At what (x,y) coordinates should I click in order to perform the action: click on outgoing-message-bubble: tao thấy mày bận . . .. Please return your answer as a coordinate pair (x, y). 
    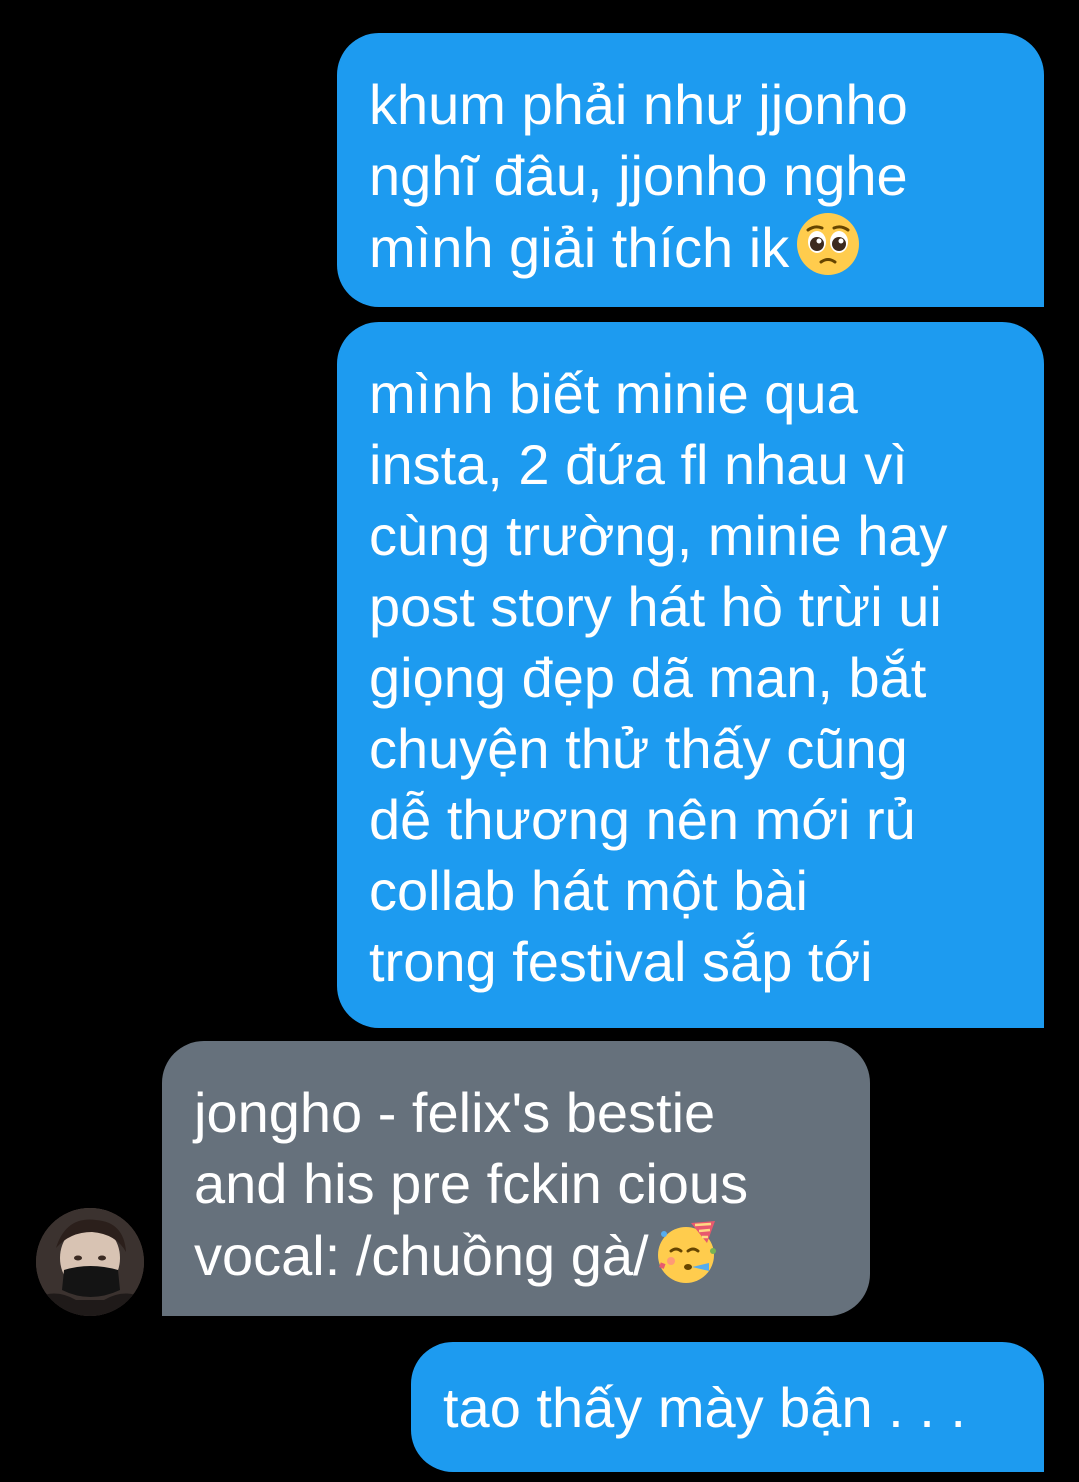
    Looking at the image, I should click on (727, 1407).